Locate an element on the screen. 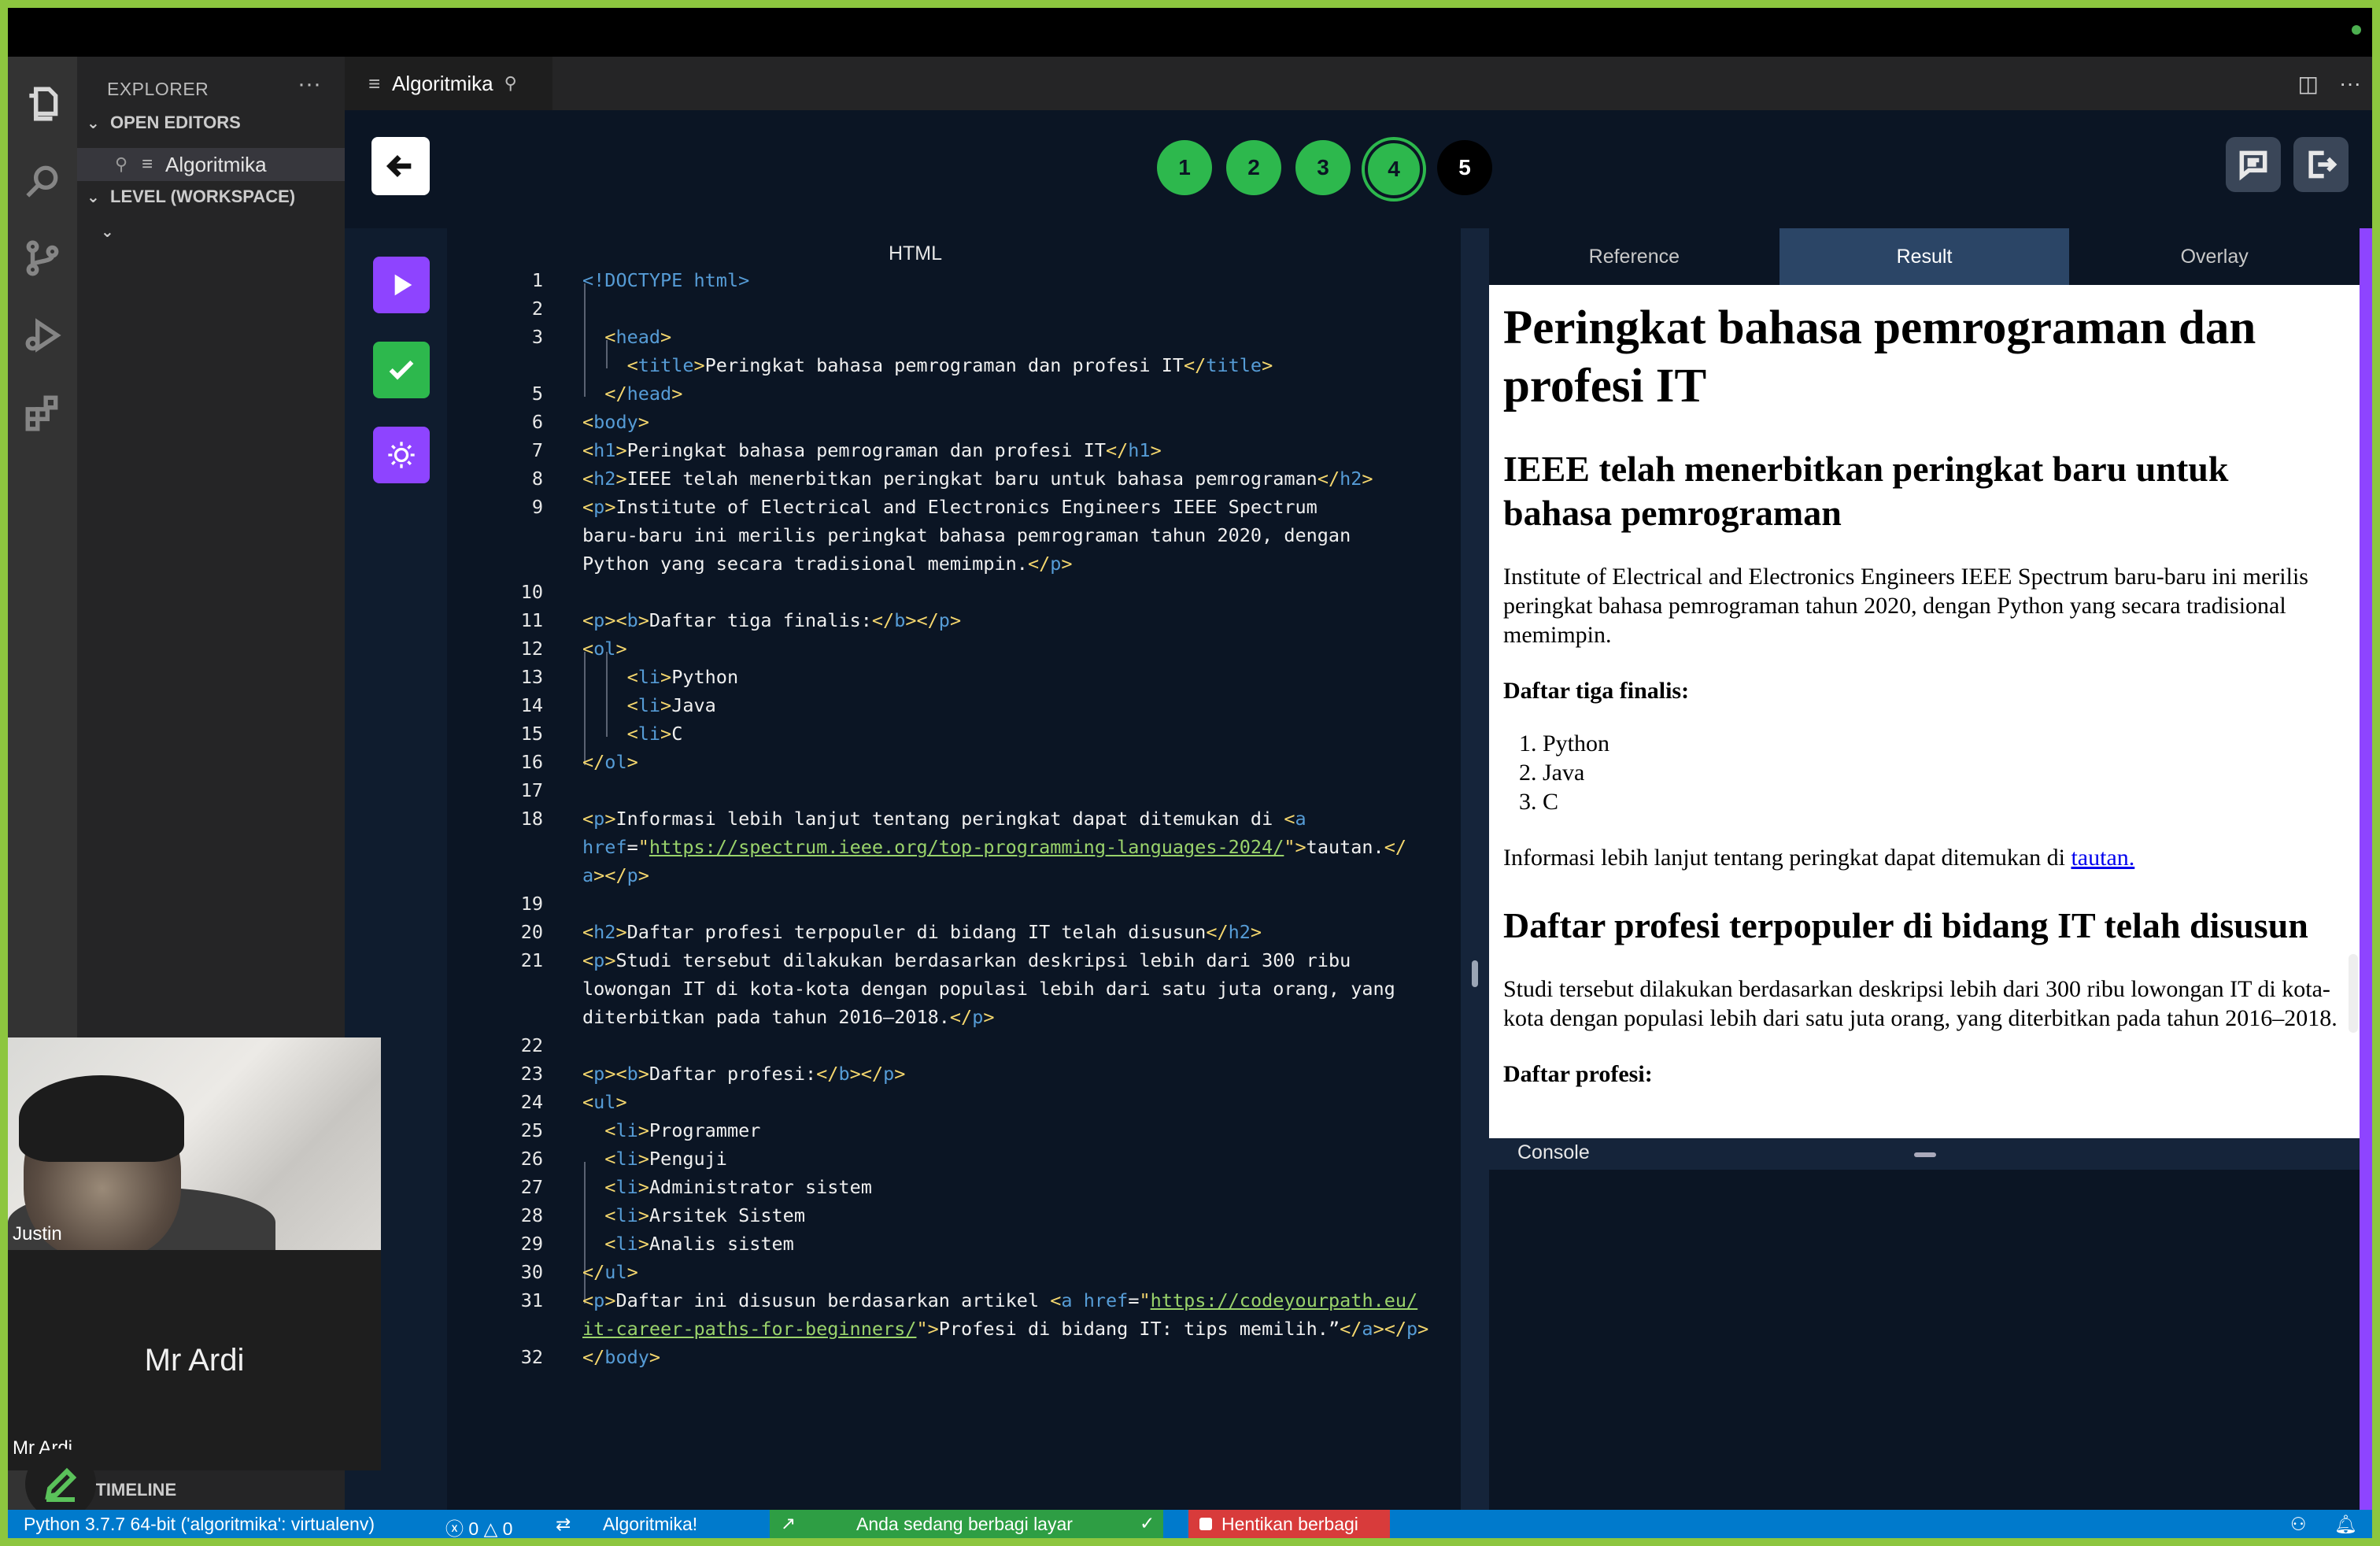 The image size is (2380, 1546). line-number: 19 is located at coordinates (531, 904).